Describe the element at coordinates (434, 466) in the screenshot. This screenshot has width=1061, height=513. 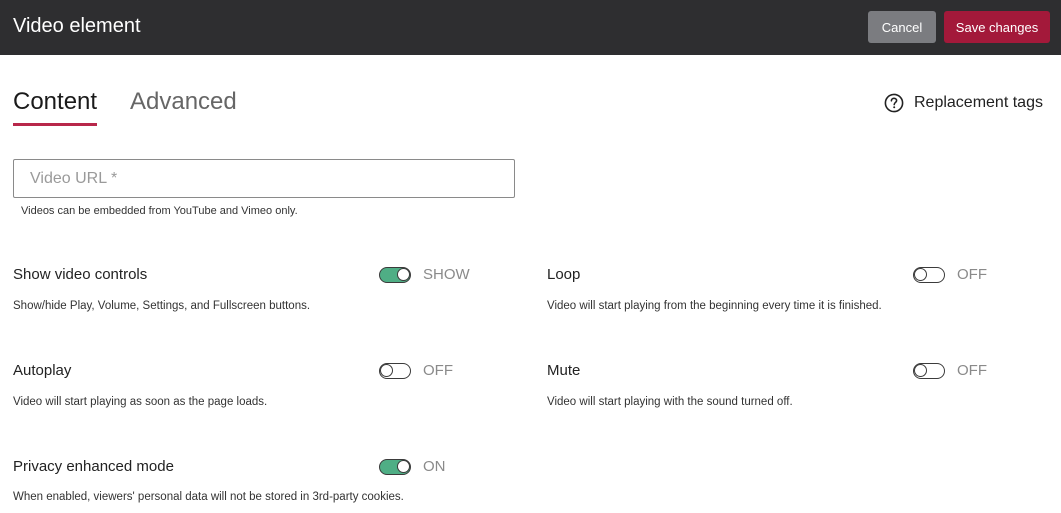
I see `privacy-mode-state: ON` at that location.